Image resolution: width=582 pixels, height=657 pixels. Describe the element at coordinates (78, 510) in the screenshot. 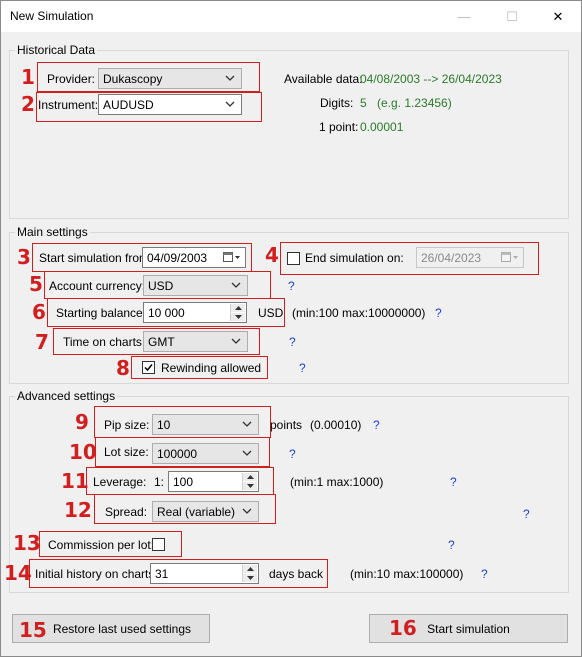

I see `marker-12: 12` at that location.